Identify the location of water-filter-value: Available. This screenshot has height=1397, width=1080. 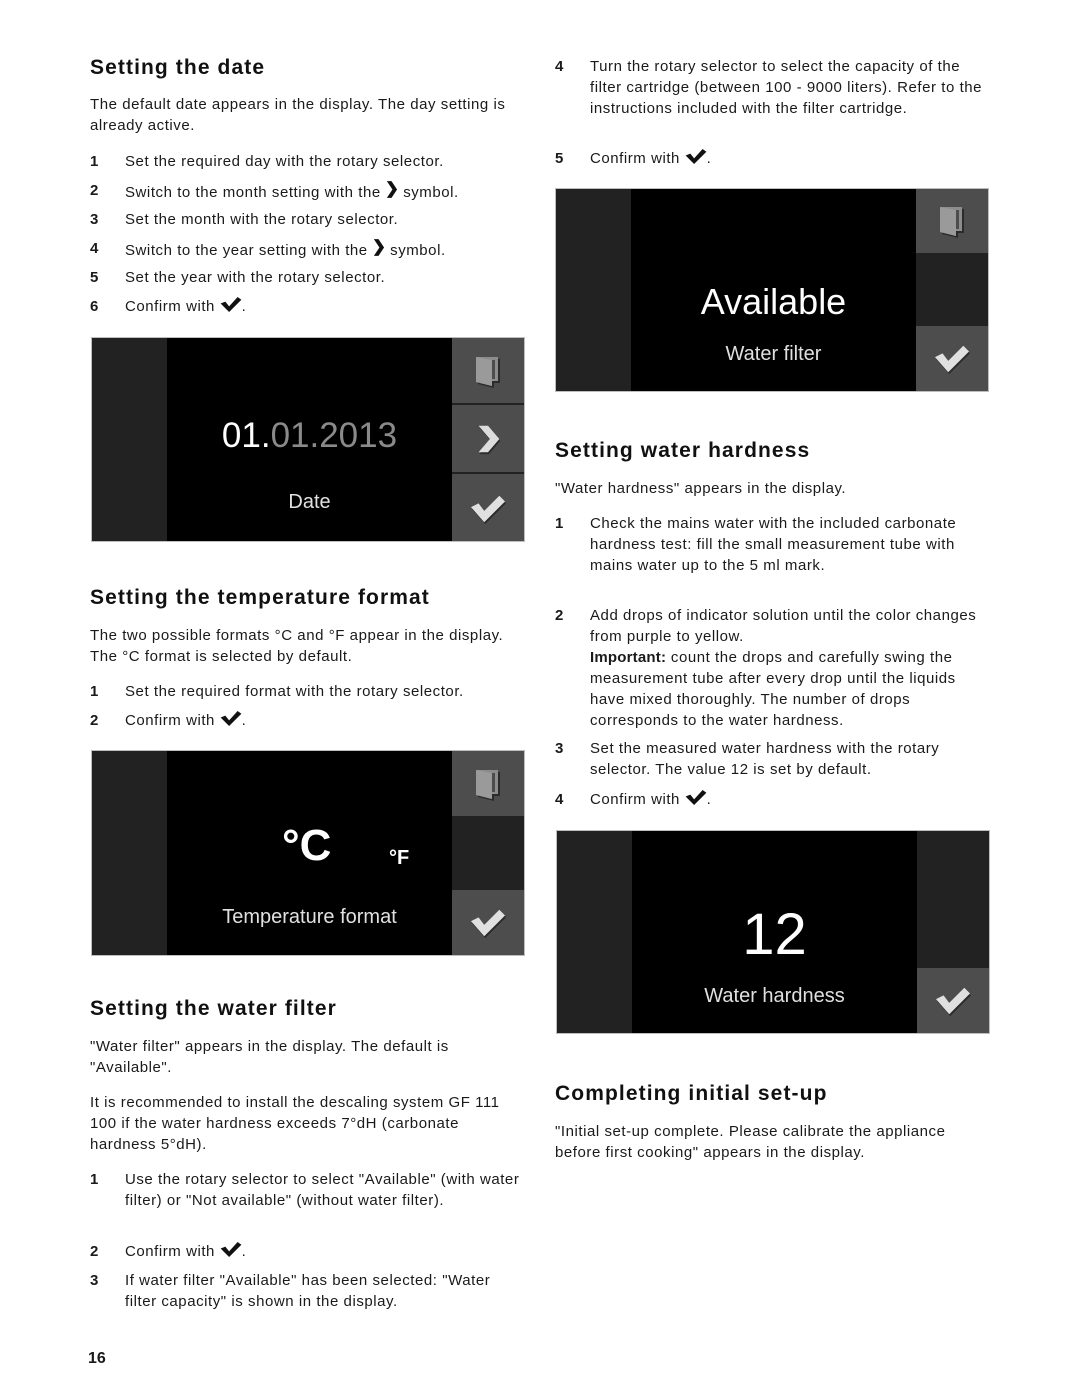
(773, 301).